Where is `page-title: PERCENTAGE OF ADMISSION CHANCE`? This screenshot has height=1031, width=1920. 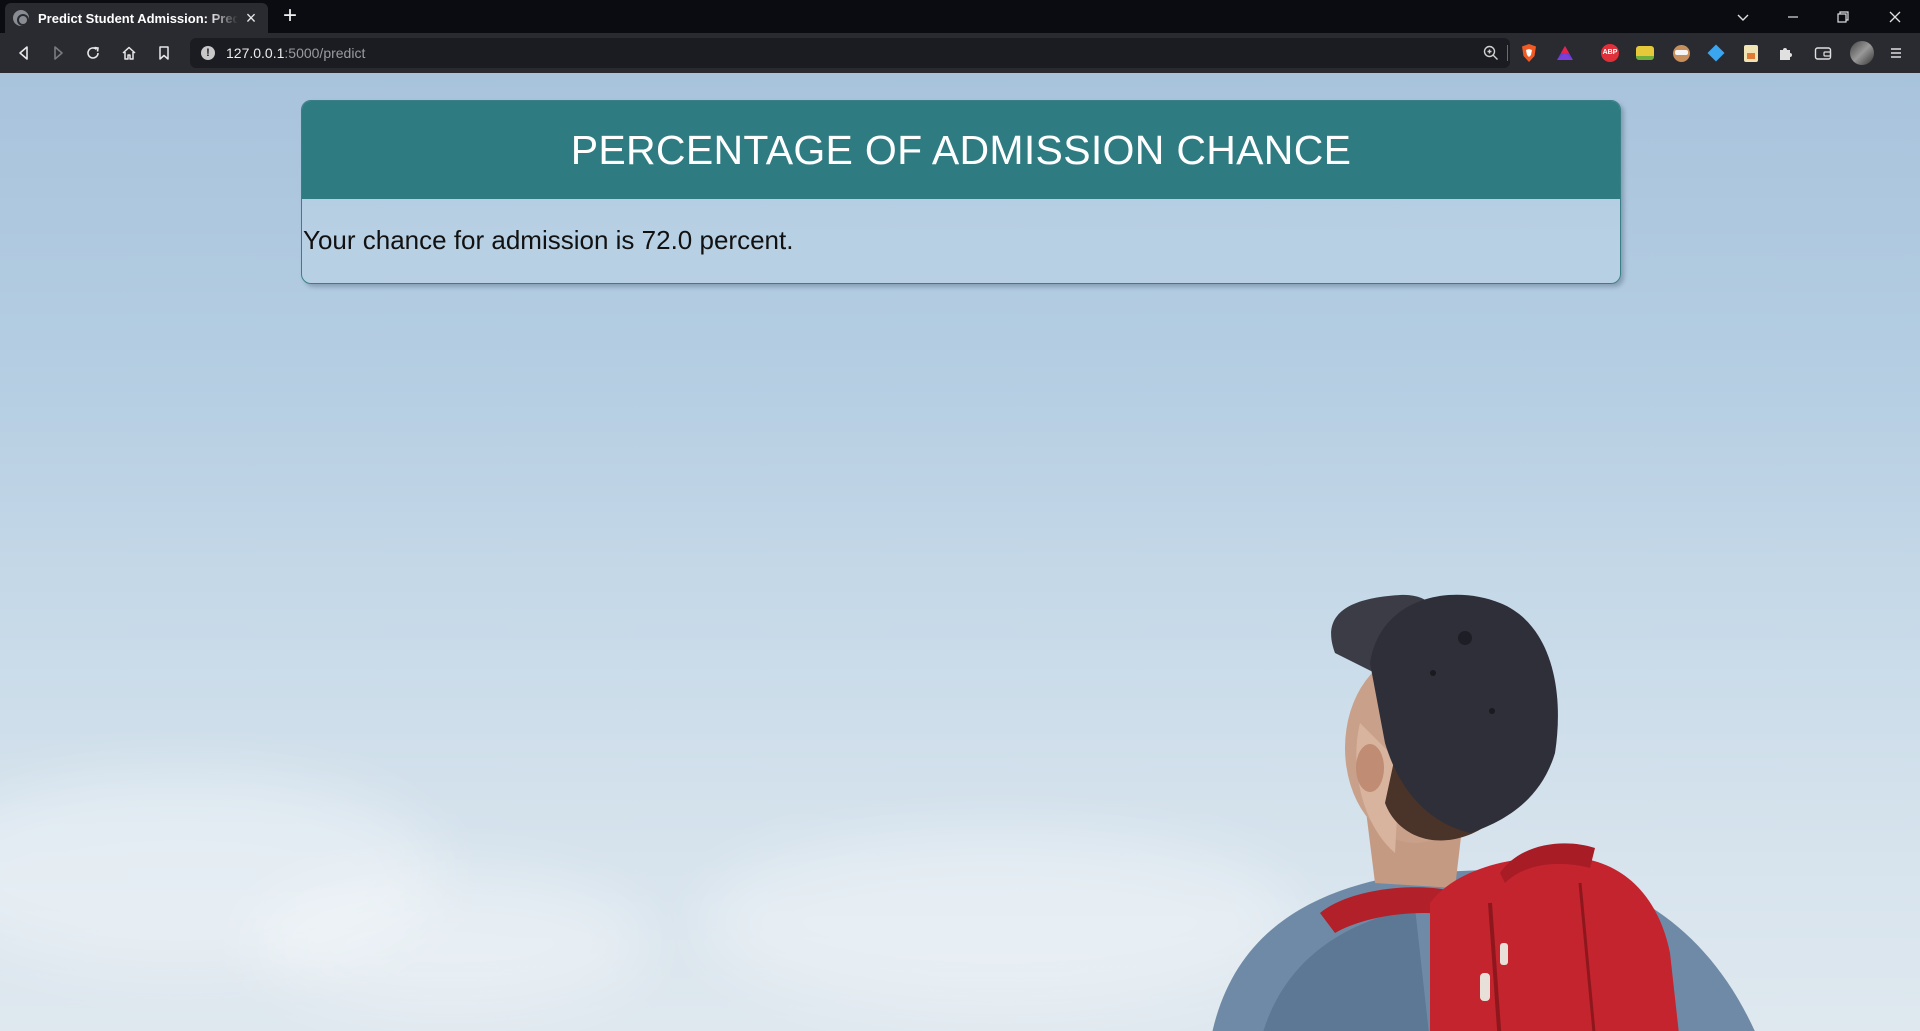 page-title: PERCENTAGE OF ADMISSION CHANCE is located at coordinates (961, 149).